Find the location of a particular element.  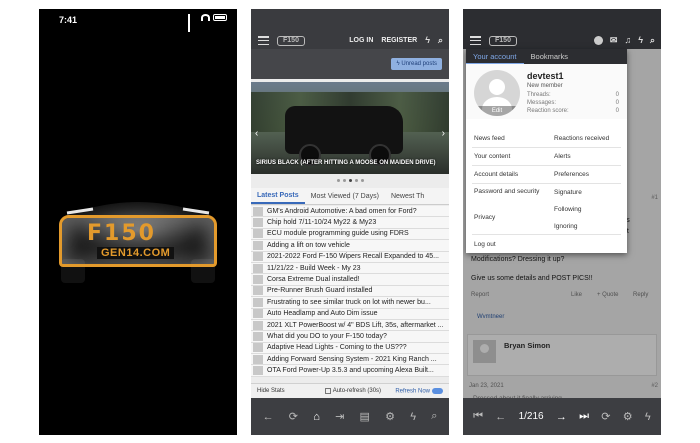

list-item: Corsa Extreme Dual installed! is located at coordinates (350, 280).